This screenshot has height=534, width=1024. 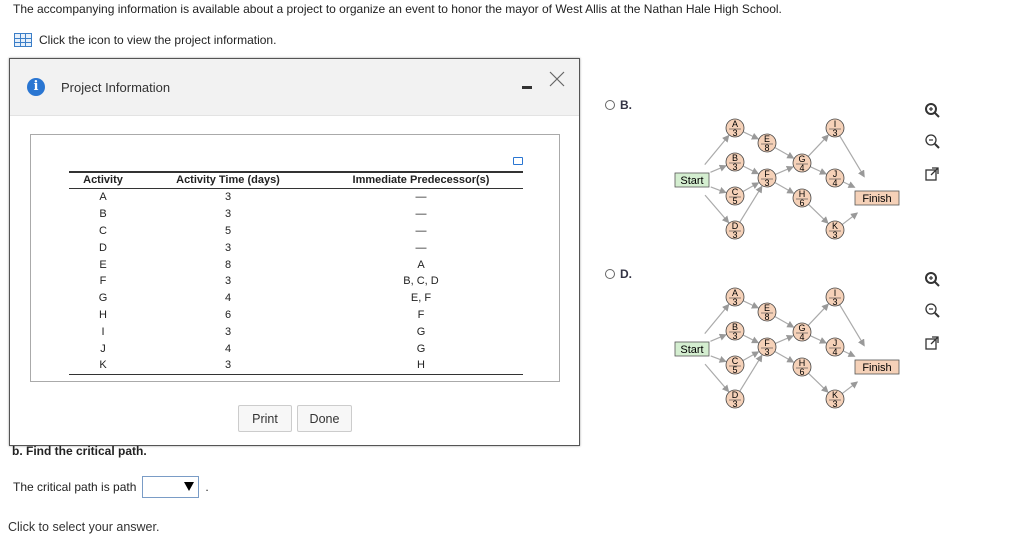 What do you see at coordinates (557, 79) in the screenshot?
I see `close-icon` at bounding box center [557, 79].